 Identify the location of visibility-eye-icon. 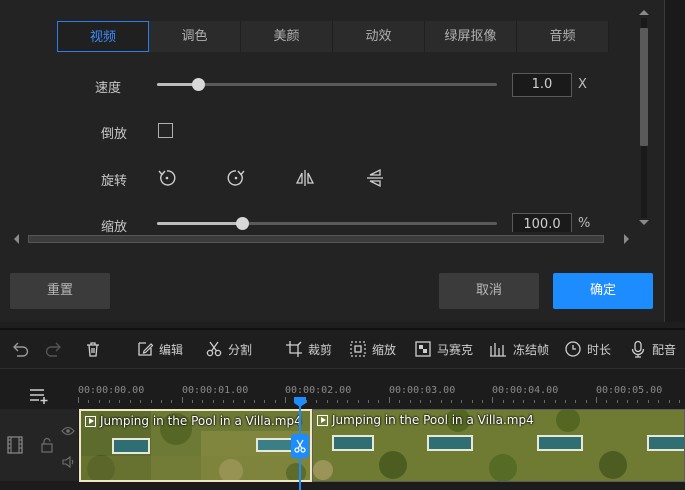
(68, 433).